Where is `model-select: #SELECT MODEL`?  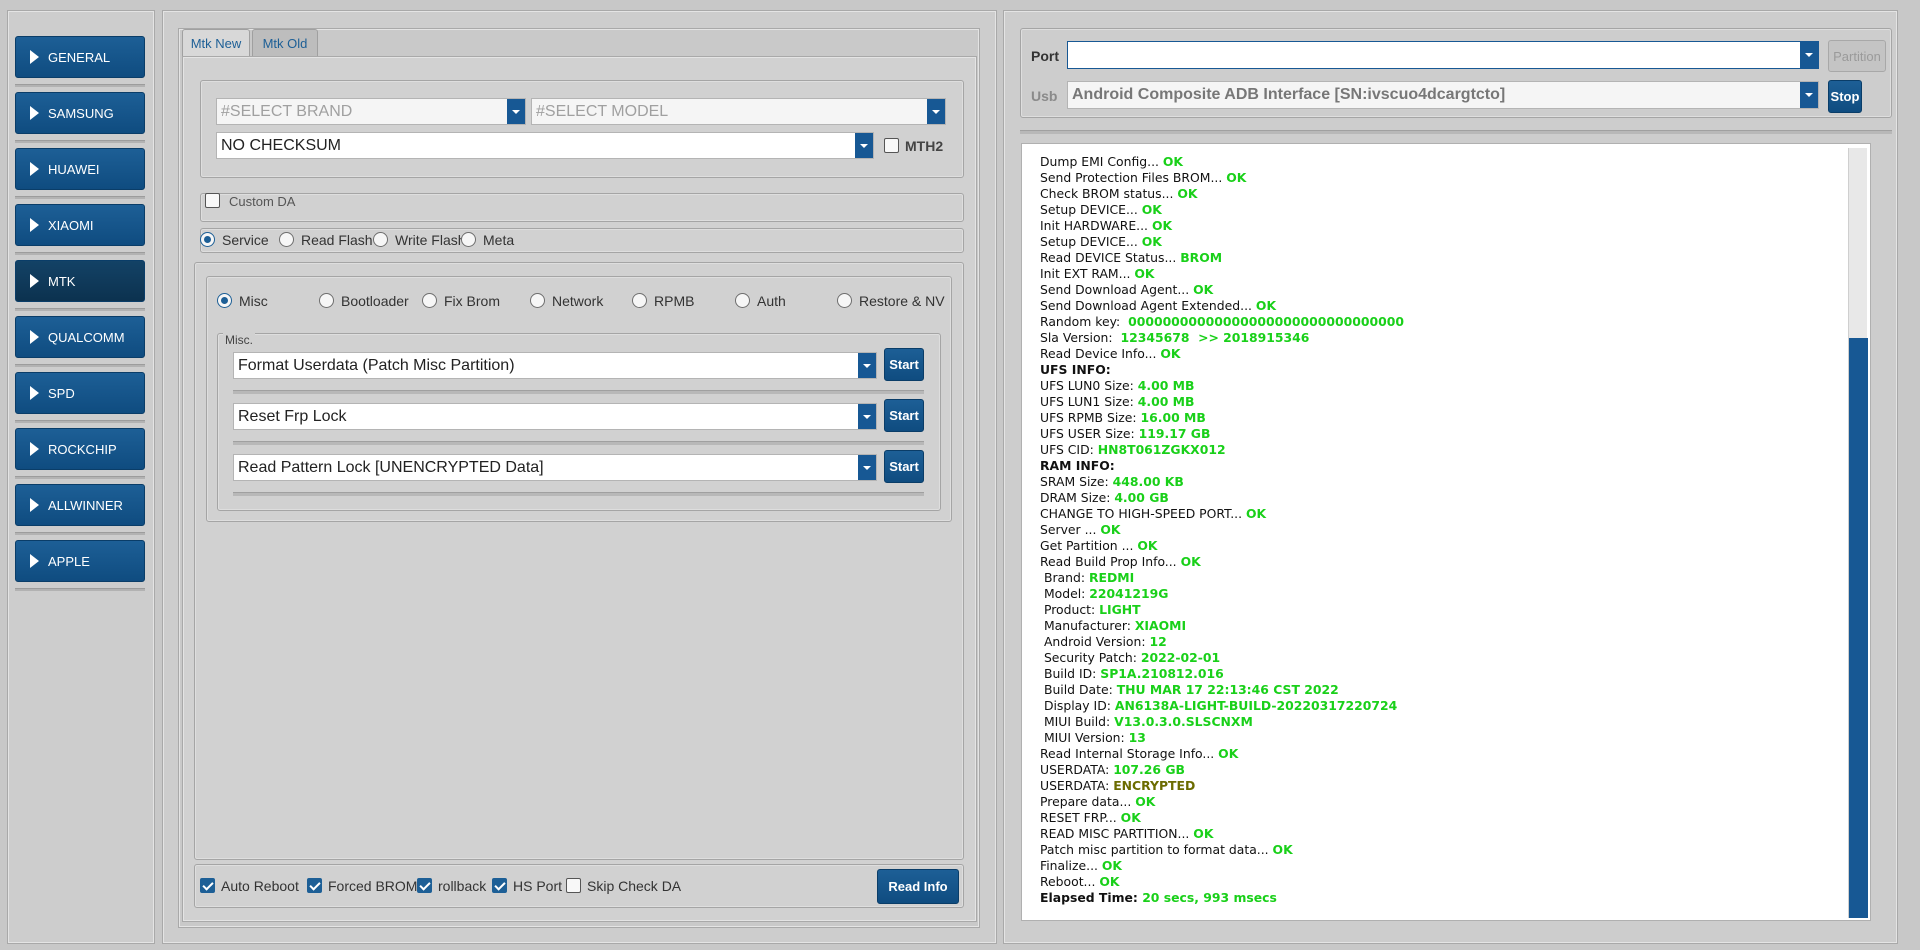 model-select: #SELECT MODEL is located at coordinates (738, 111).